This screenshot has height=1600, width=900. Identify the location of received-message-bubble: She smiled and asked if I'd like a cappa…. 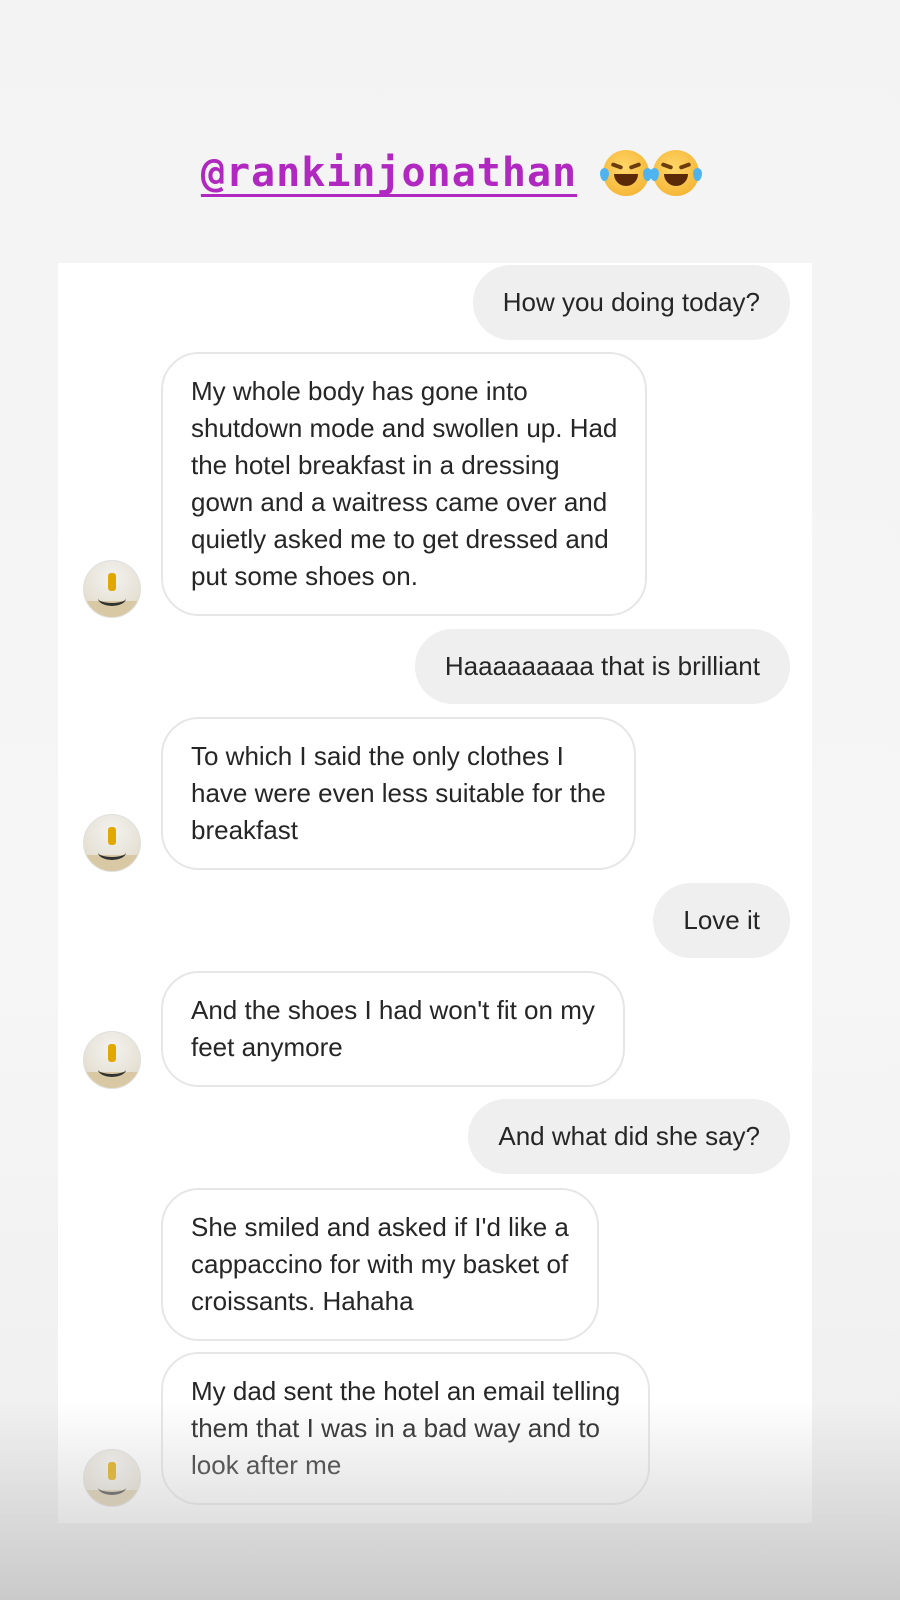
(380, 1264).